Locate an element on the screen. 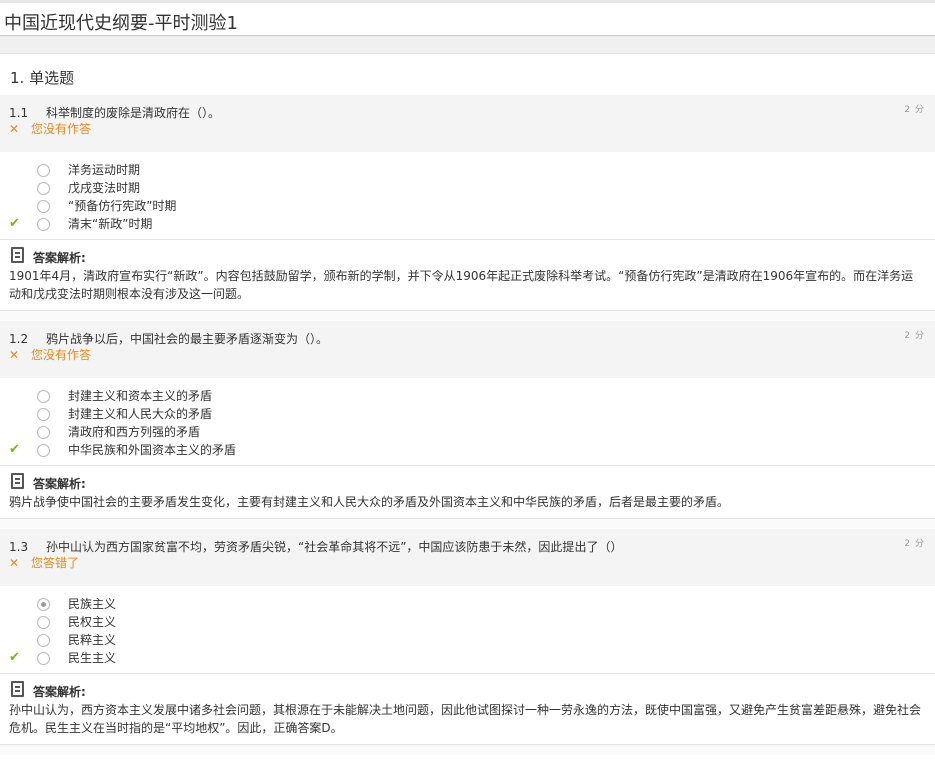 The image size is (935, 765). option-item: 民族主义 is located at coordinates (467, 604).